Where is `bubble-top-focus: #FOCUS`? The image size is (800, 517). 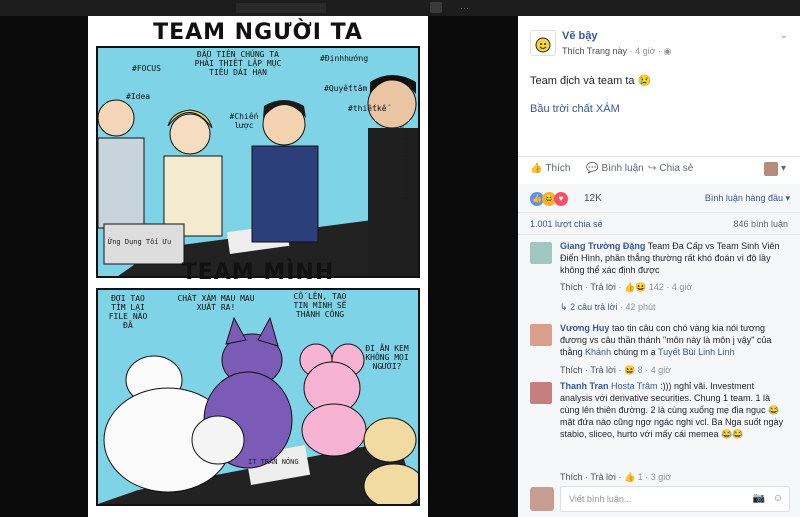
bubble-top-focus: #FOCUS is located at coordinates (146, 68).